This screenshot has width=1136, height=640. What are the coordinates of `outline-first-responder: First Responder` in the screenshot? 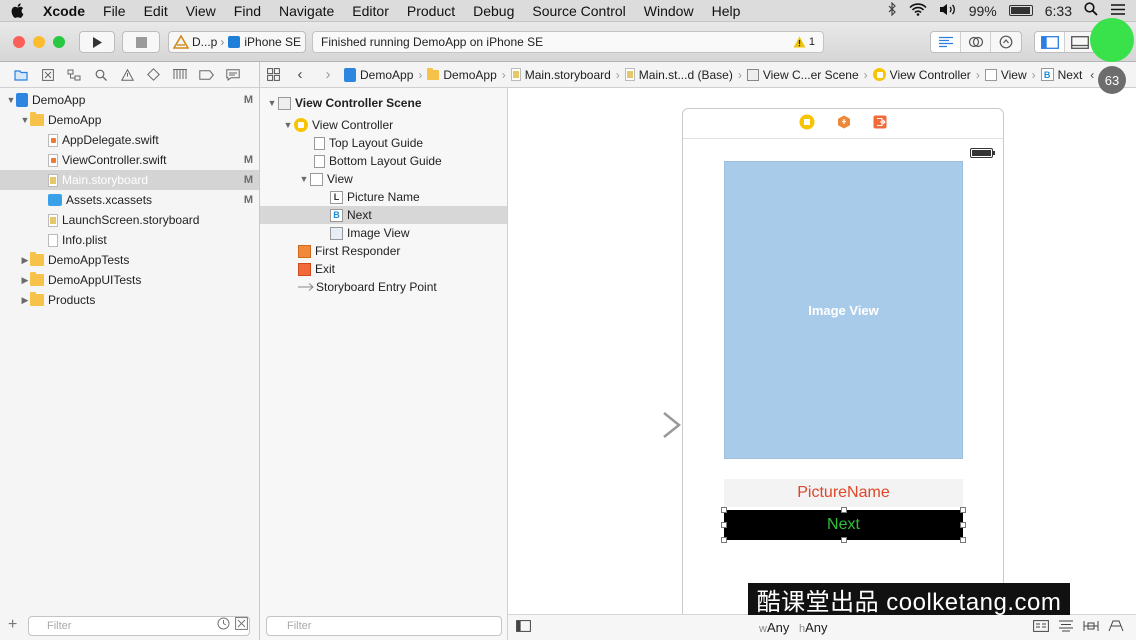 It's located at (383, 251).